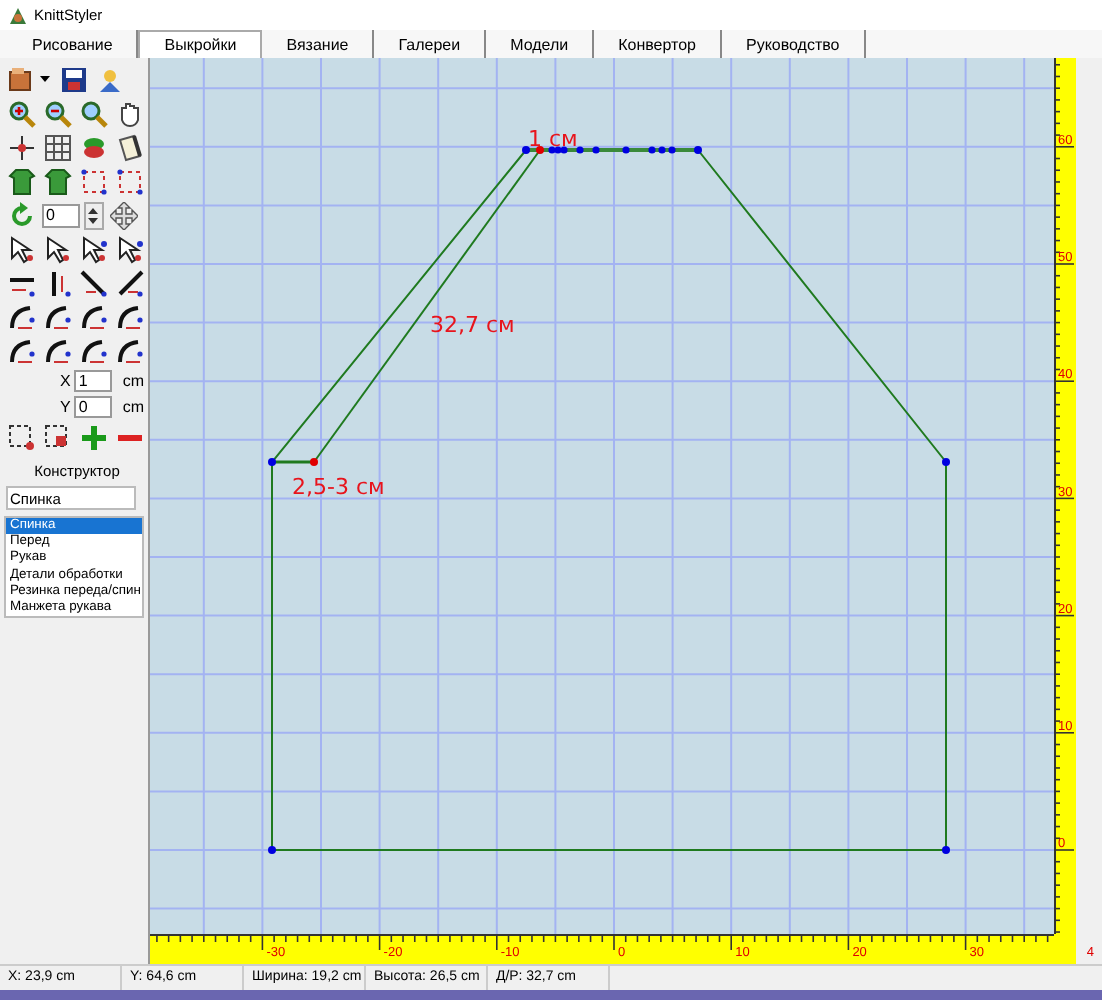 Image resolution: width=1102 pixels, height=1000 pixels. I want to click on x-label: X, so click(65, 381).